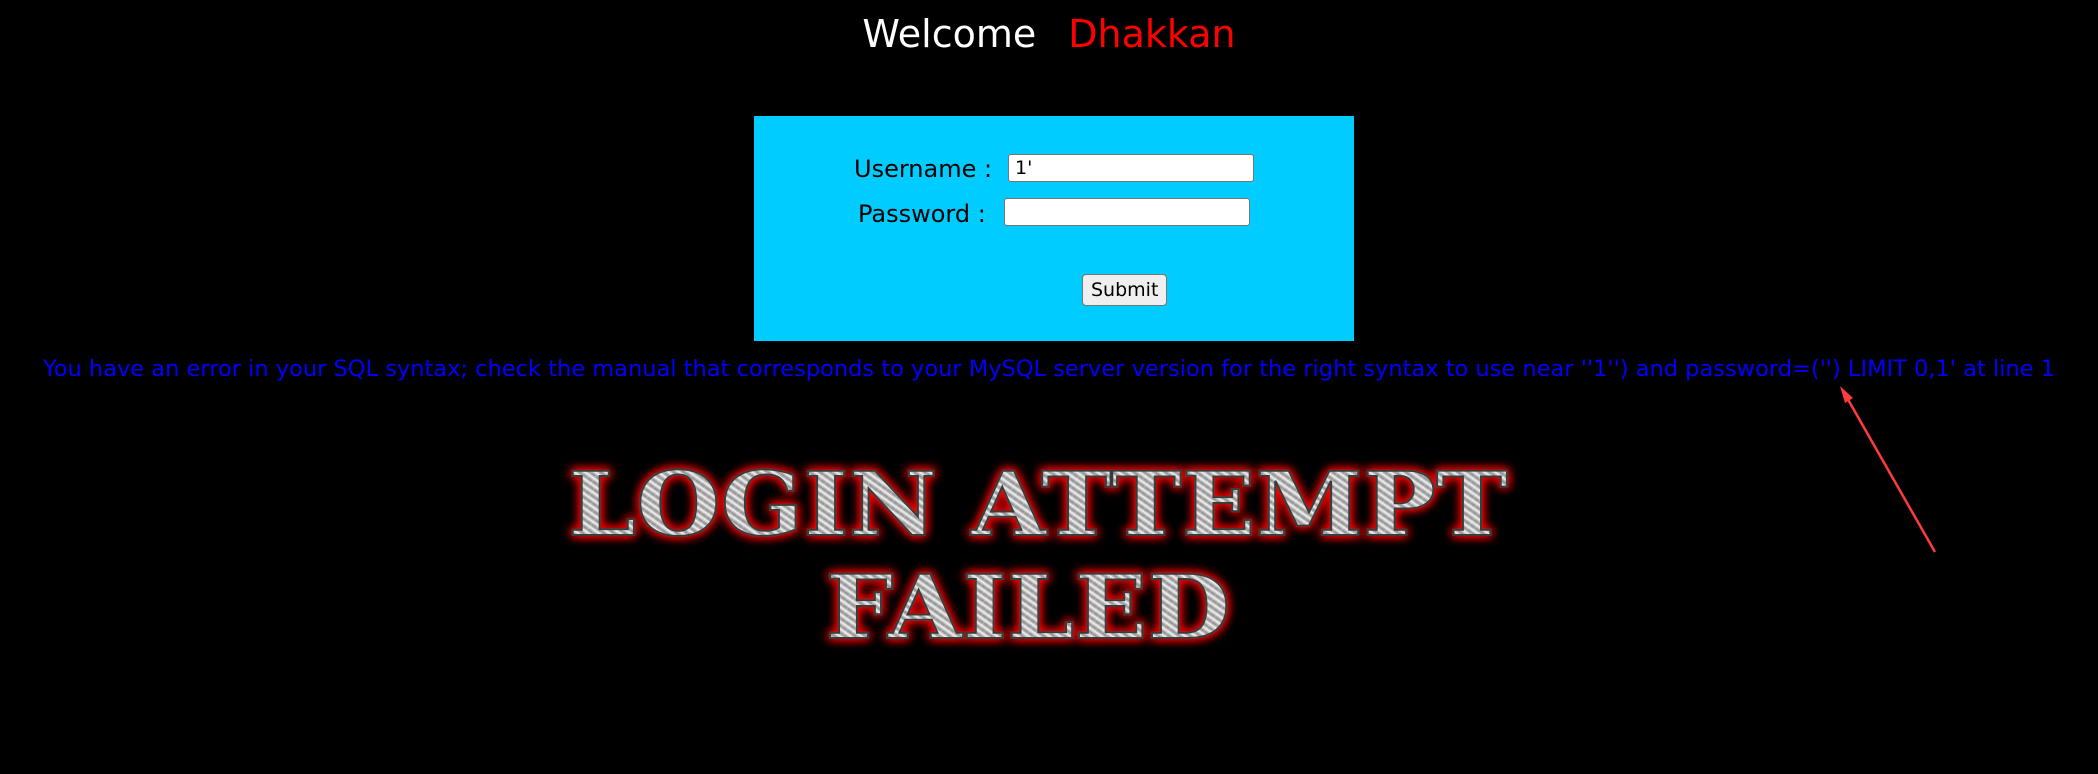 Image resolution: width=2098 pixels, height=774 pixels. I want to click on login-failed-banner: LOGIN ATTEMPT FAILED, so click(1038, 555).